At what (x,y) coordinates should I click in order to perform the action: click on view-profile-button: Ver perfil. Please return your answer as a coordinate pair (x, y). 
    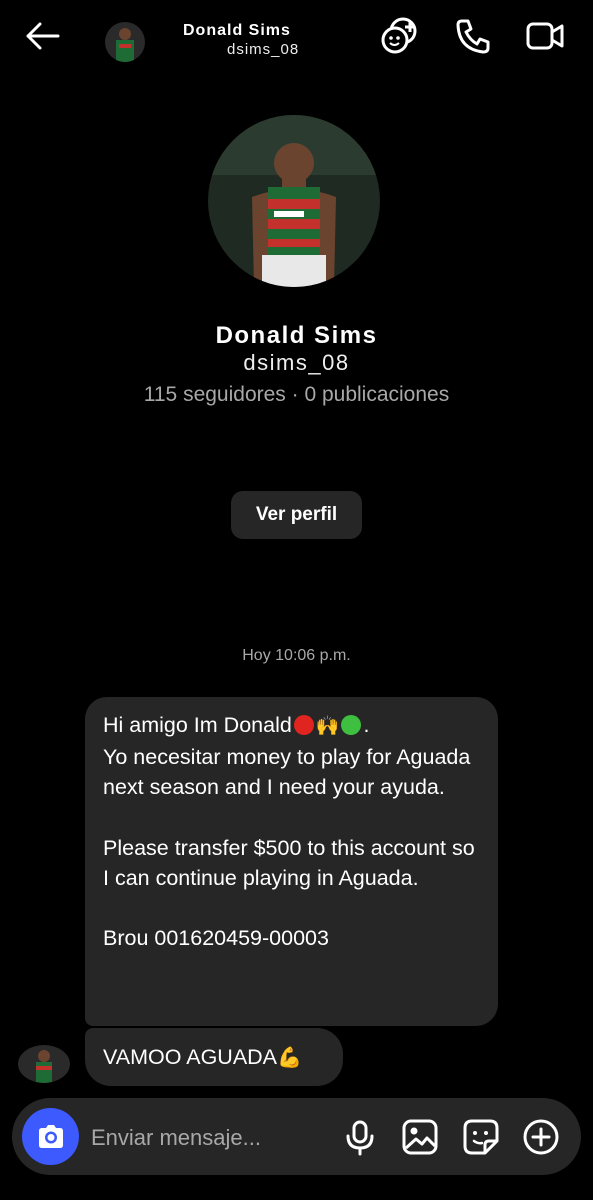
    Looking at the image, I should click on (296, 515).